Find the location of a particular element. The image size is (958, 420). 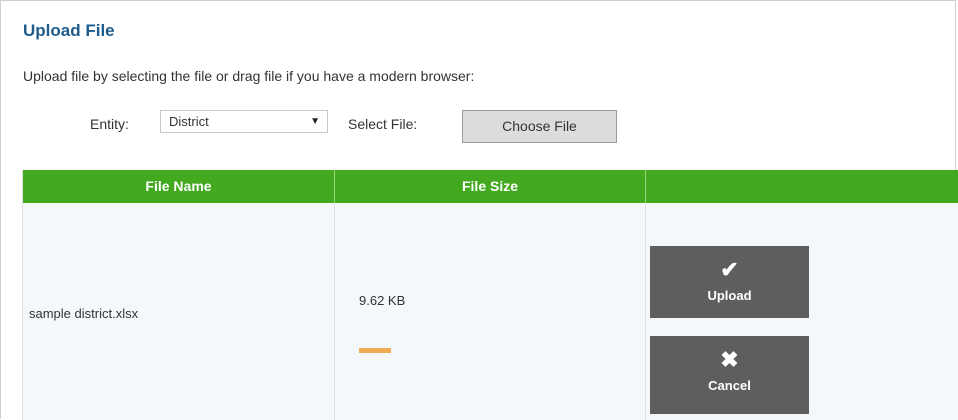

table-header: File Name File Size is located at coordinates (490, 186).